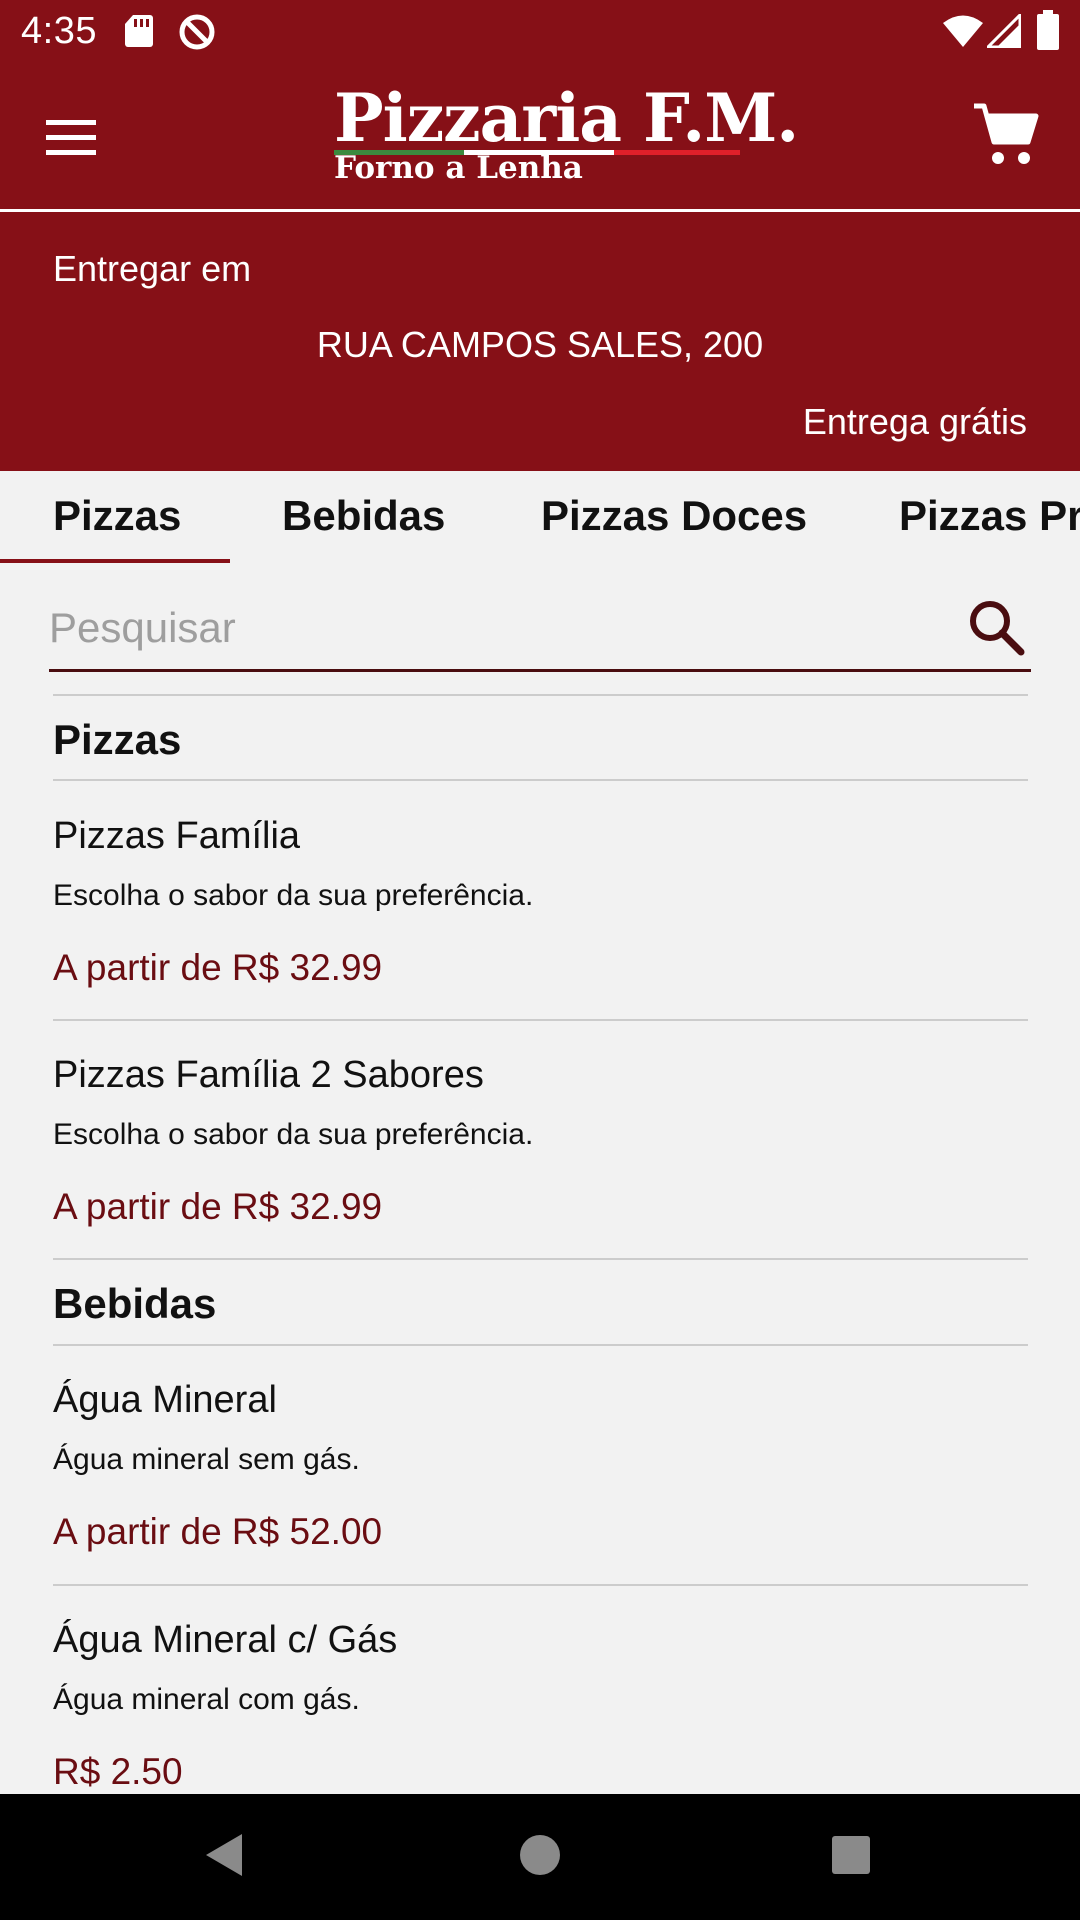  What do you see at coordinates (363, 516) in the screenshot?
I see `tab-bebidas: Bebidas` at bounding box center [363, 516].